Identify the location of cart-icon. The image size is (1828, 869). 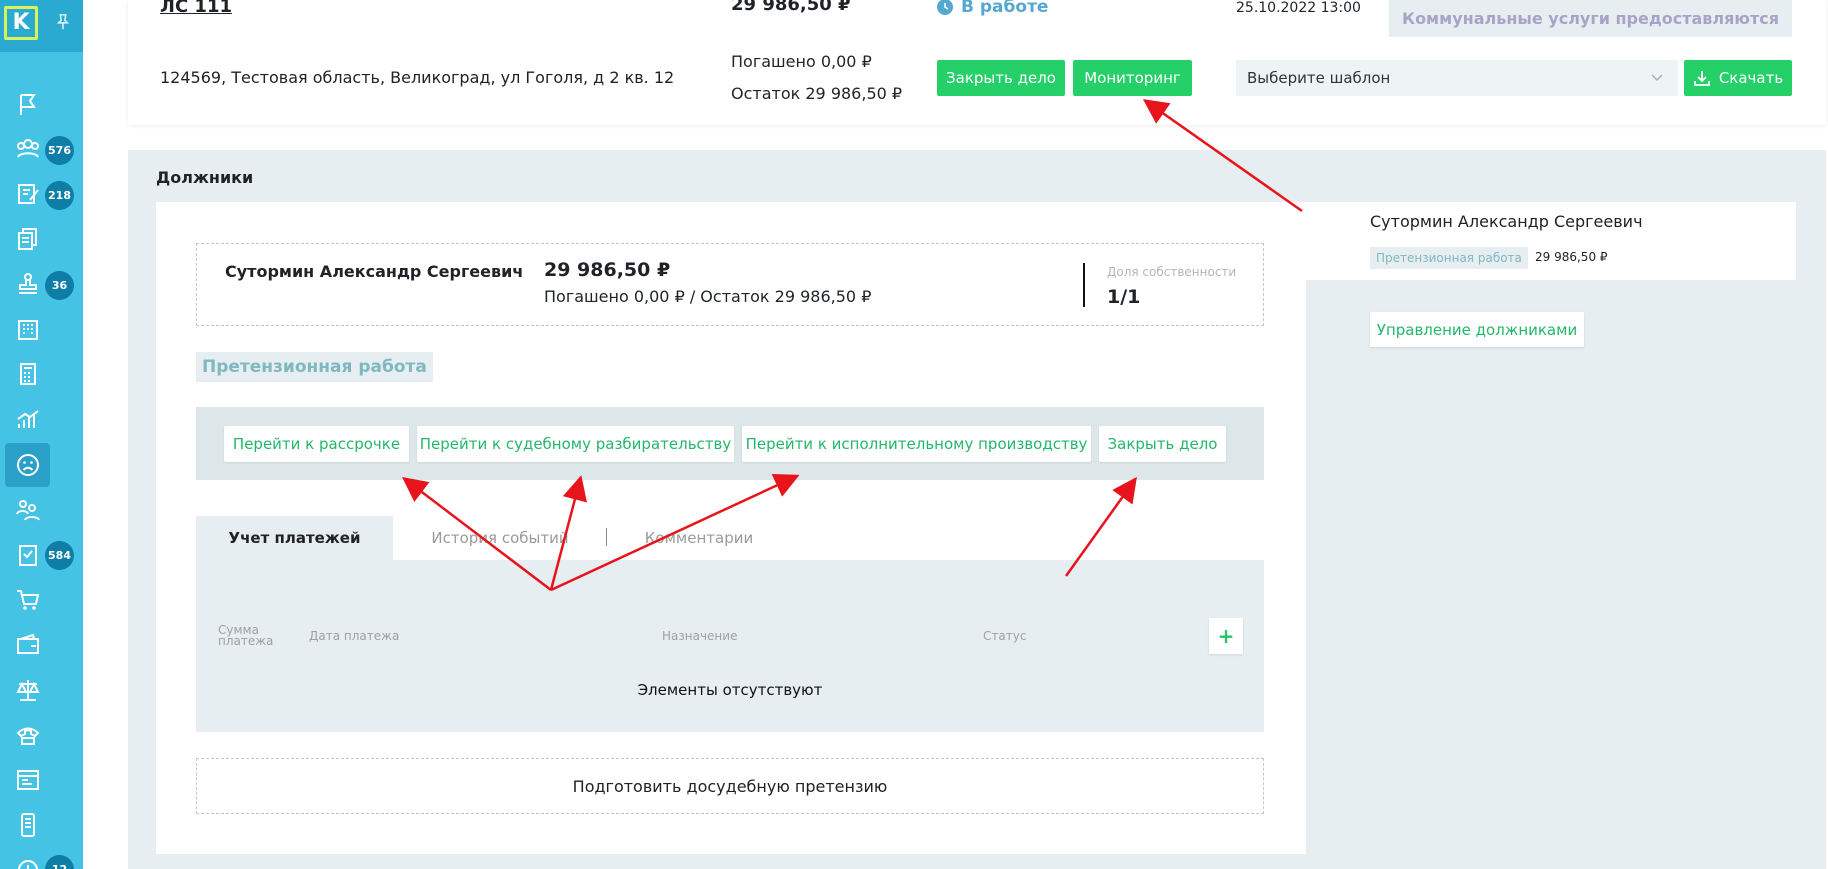
(27, 600).